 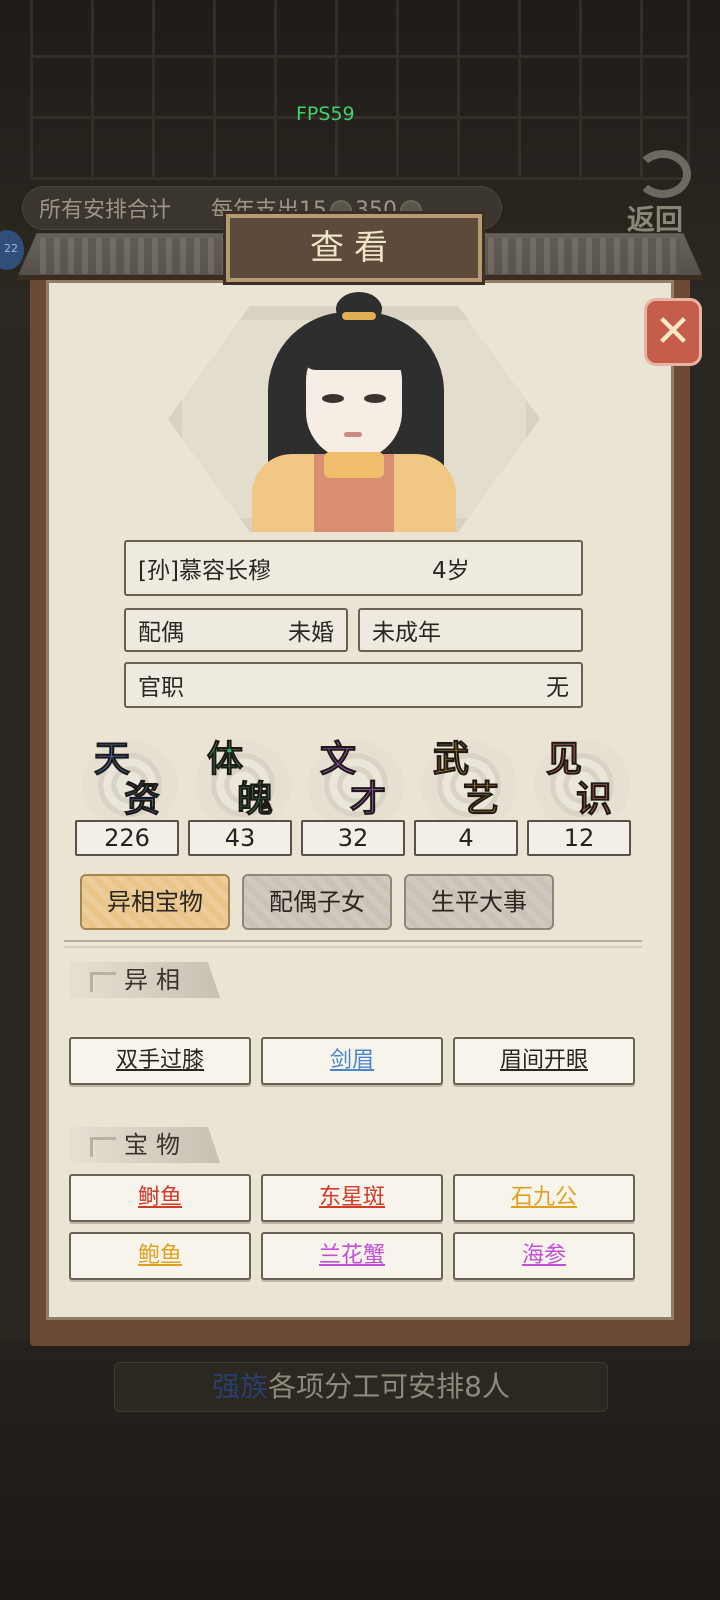 I want to click on stat-value-talent: 226, so click(x=127, y=838).